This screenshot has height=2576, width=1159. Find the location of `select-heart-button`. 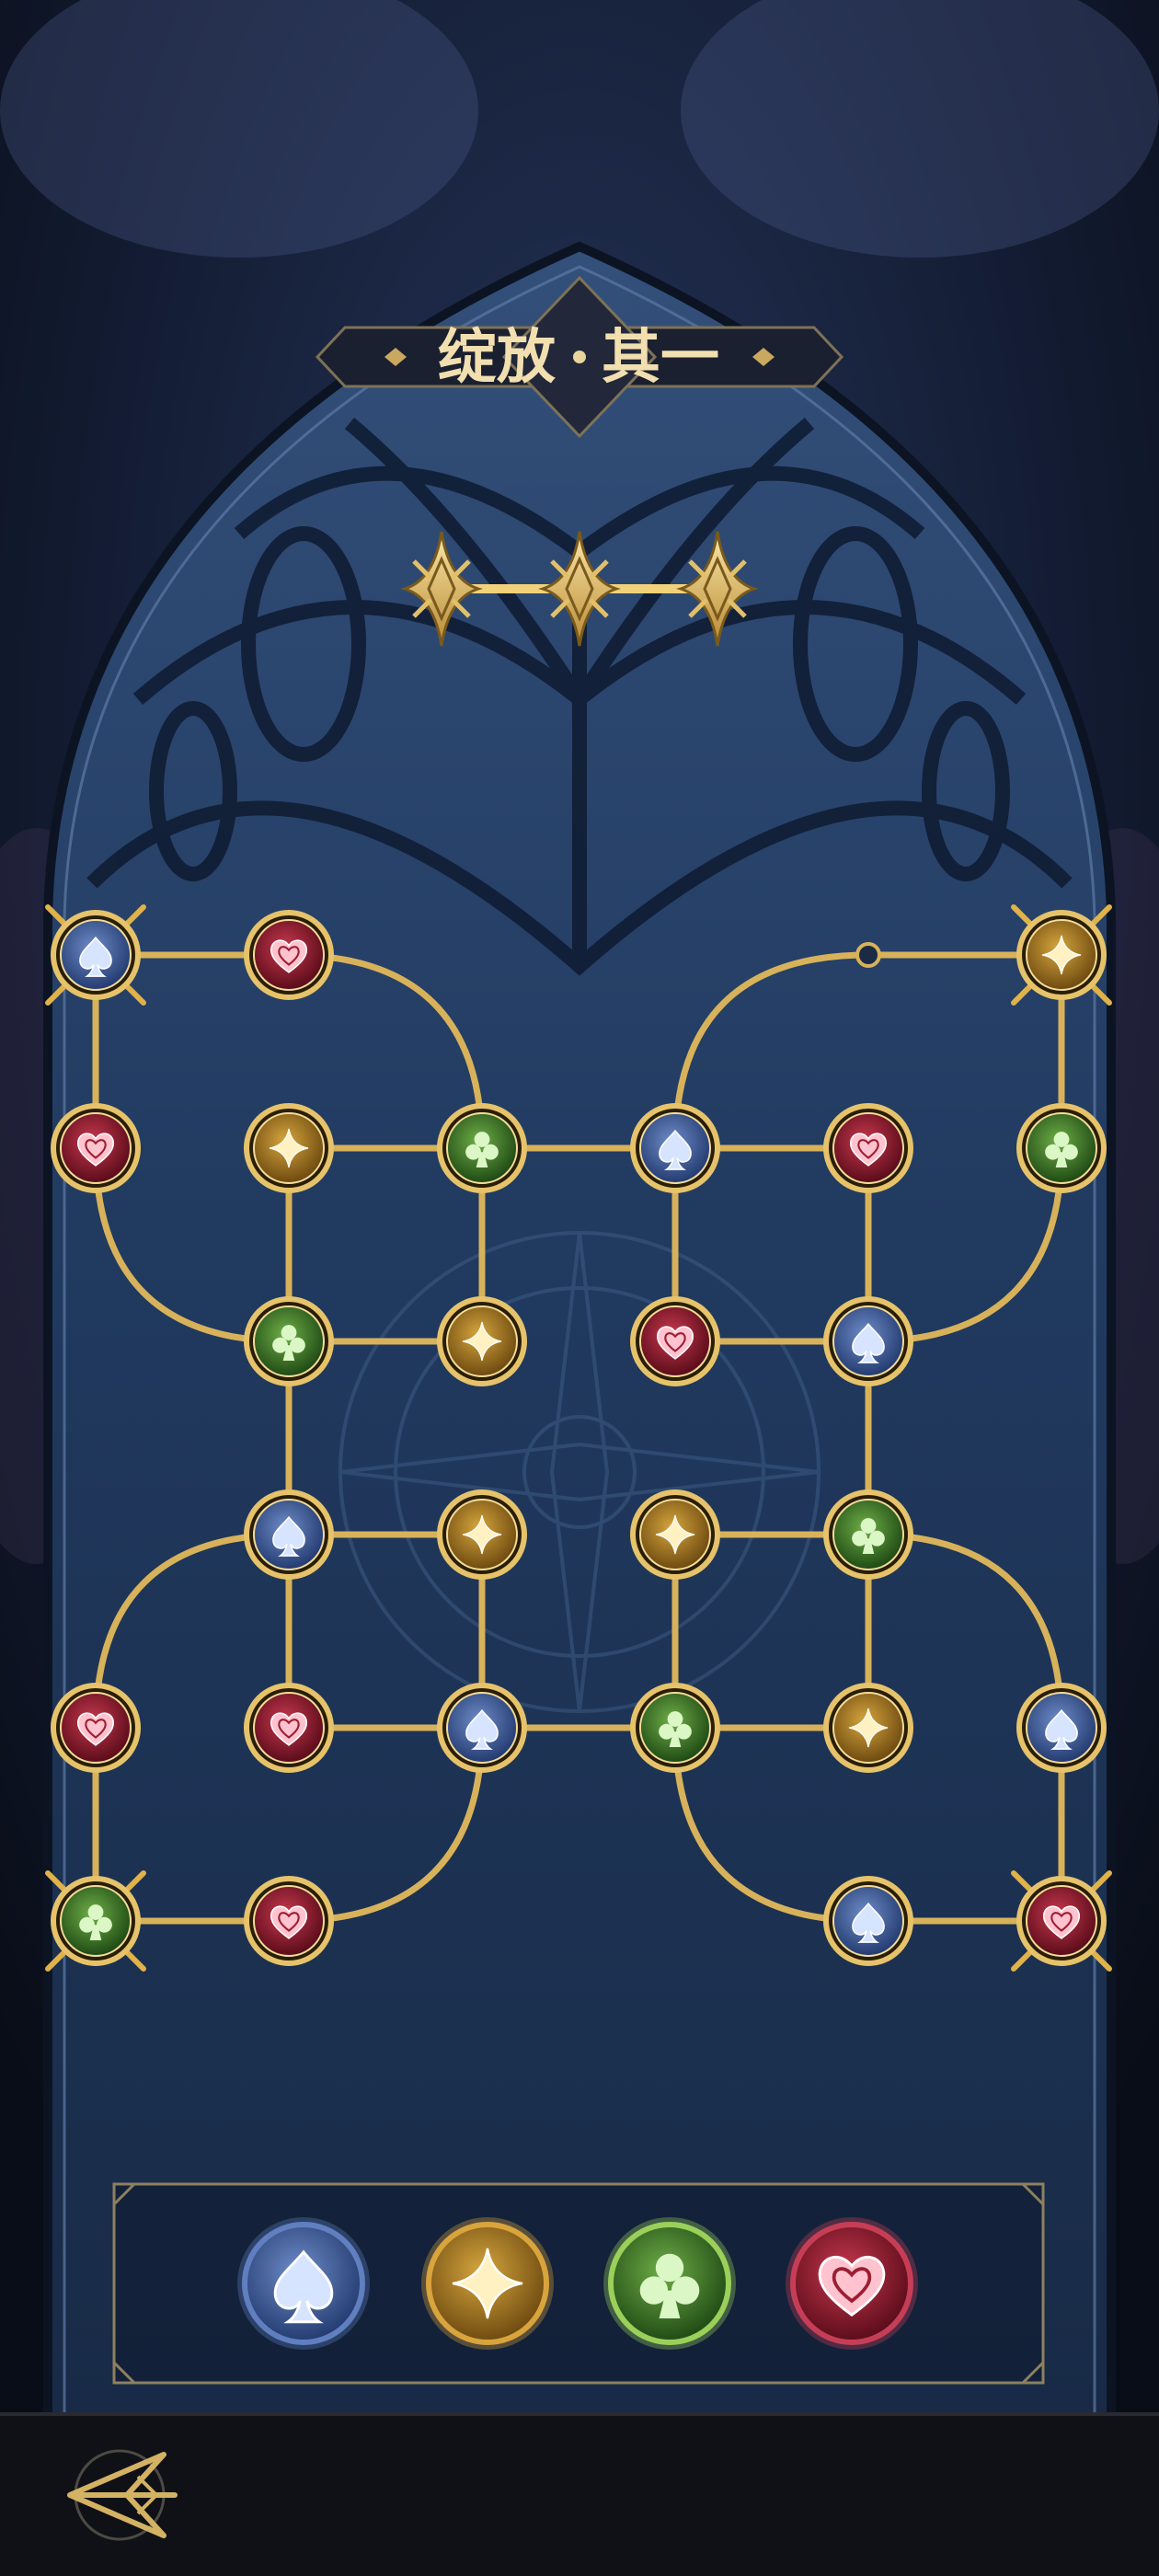

select-heart-button is located at coordinates (852, 2283).